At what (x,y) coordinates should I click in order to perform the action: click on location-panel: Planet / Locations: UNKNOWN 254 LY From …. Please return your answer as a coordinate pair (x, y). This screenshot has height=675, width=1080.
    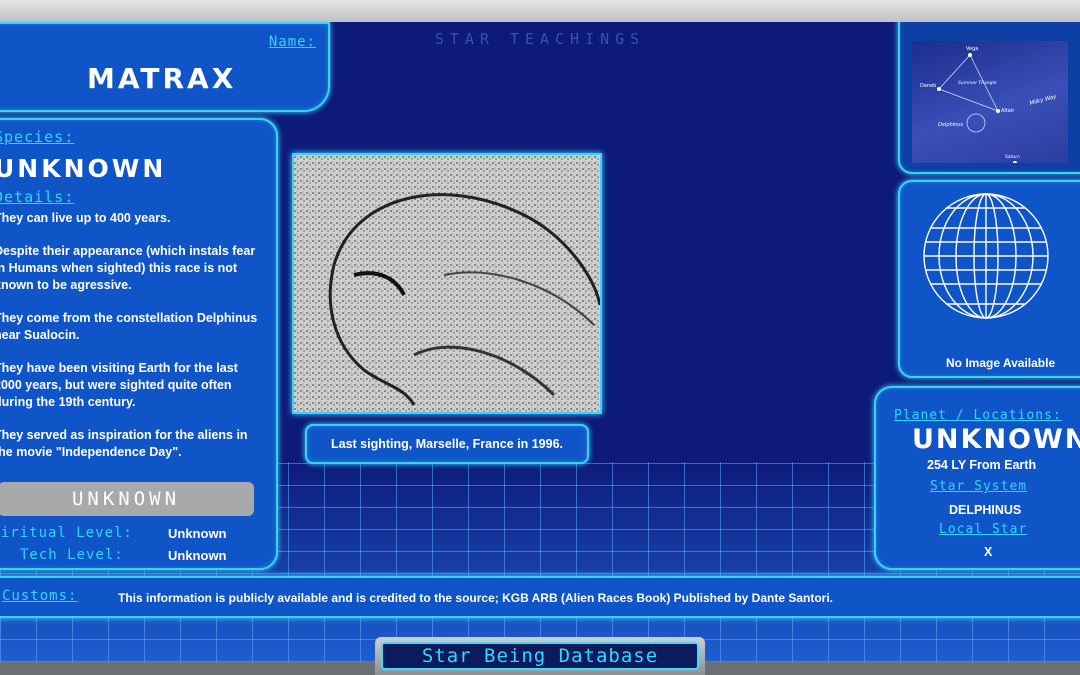
    Looking at the image, I should click on (977, 478).